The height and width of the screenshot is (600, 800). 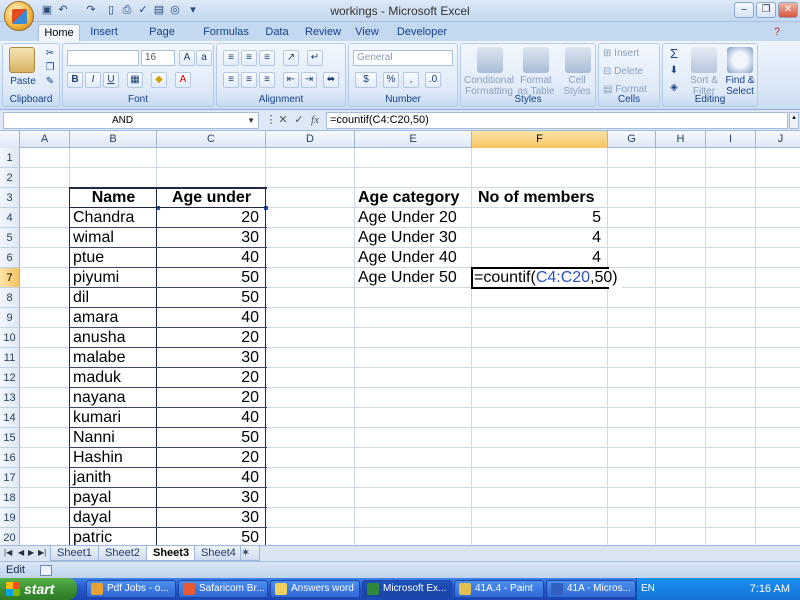 I want to click on column-header-b: B, so click(x=113, y=139).